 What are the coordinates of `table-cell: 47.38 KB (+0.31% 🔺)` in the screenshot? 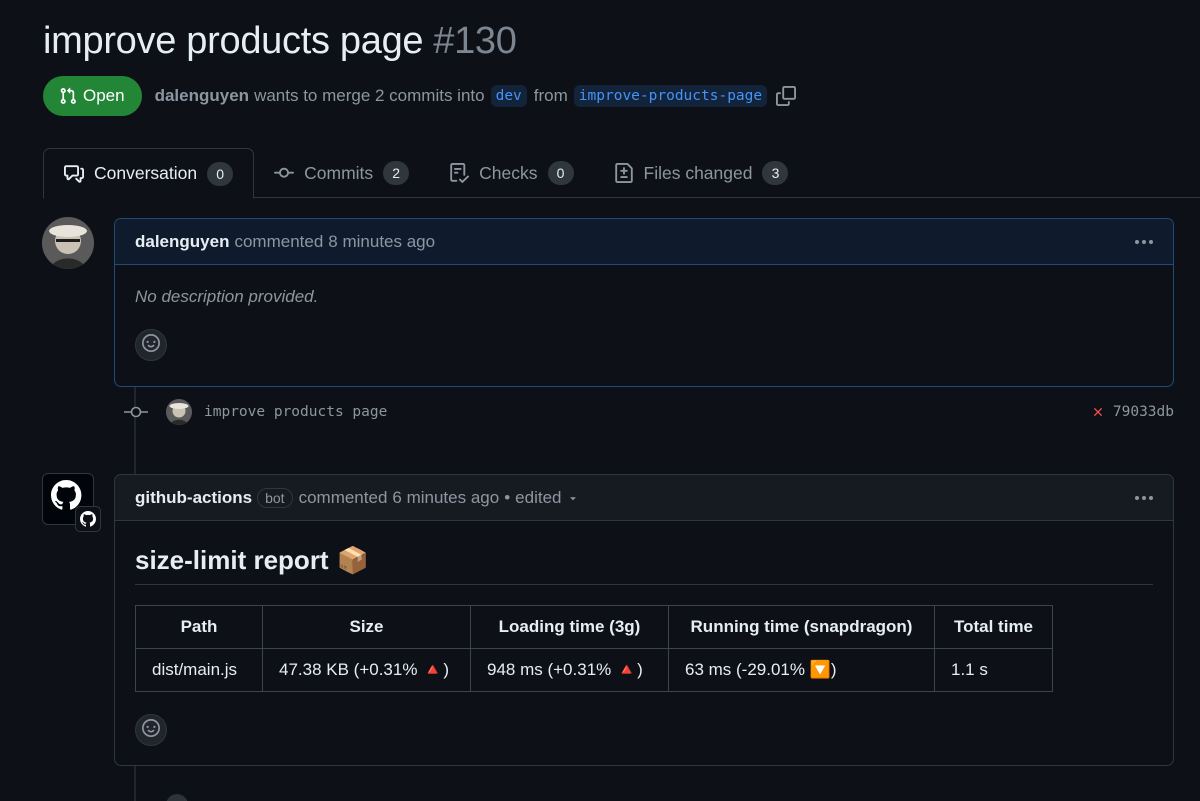 It's located at (366, 670).